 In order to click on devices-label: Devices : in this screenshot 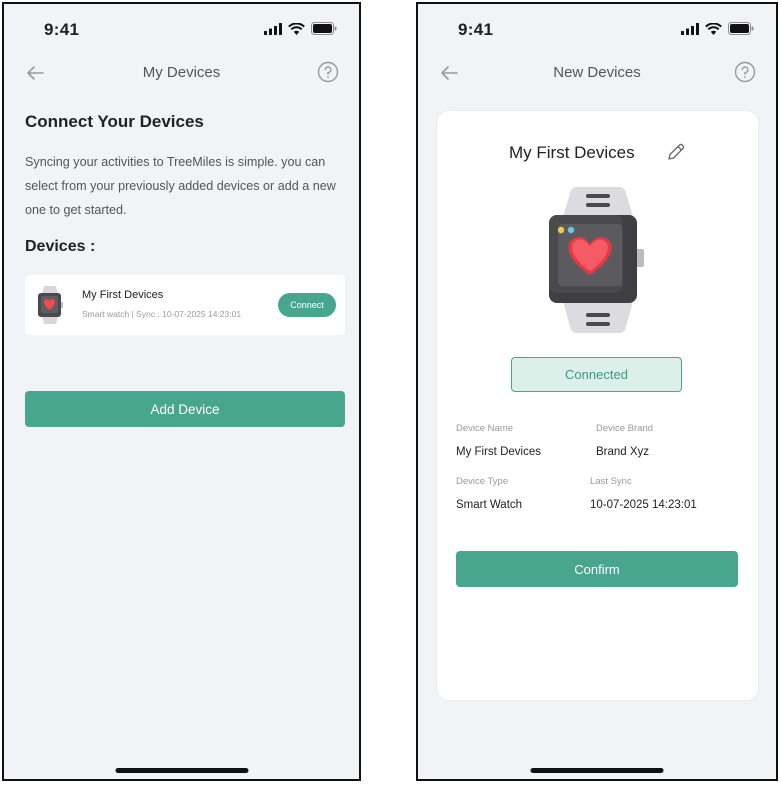, I will do `click(60, 246)`.